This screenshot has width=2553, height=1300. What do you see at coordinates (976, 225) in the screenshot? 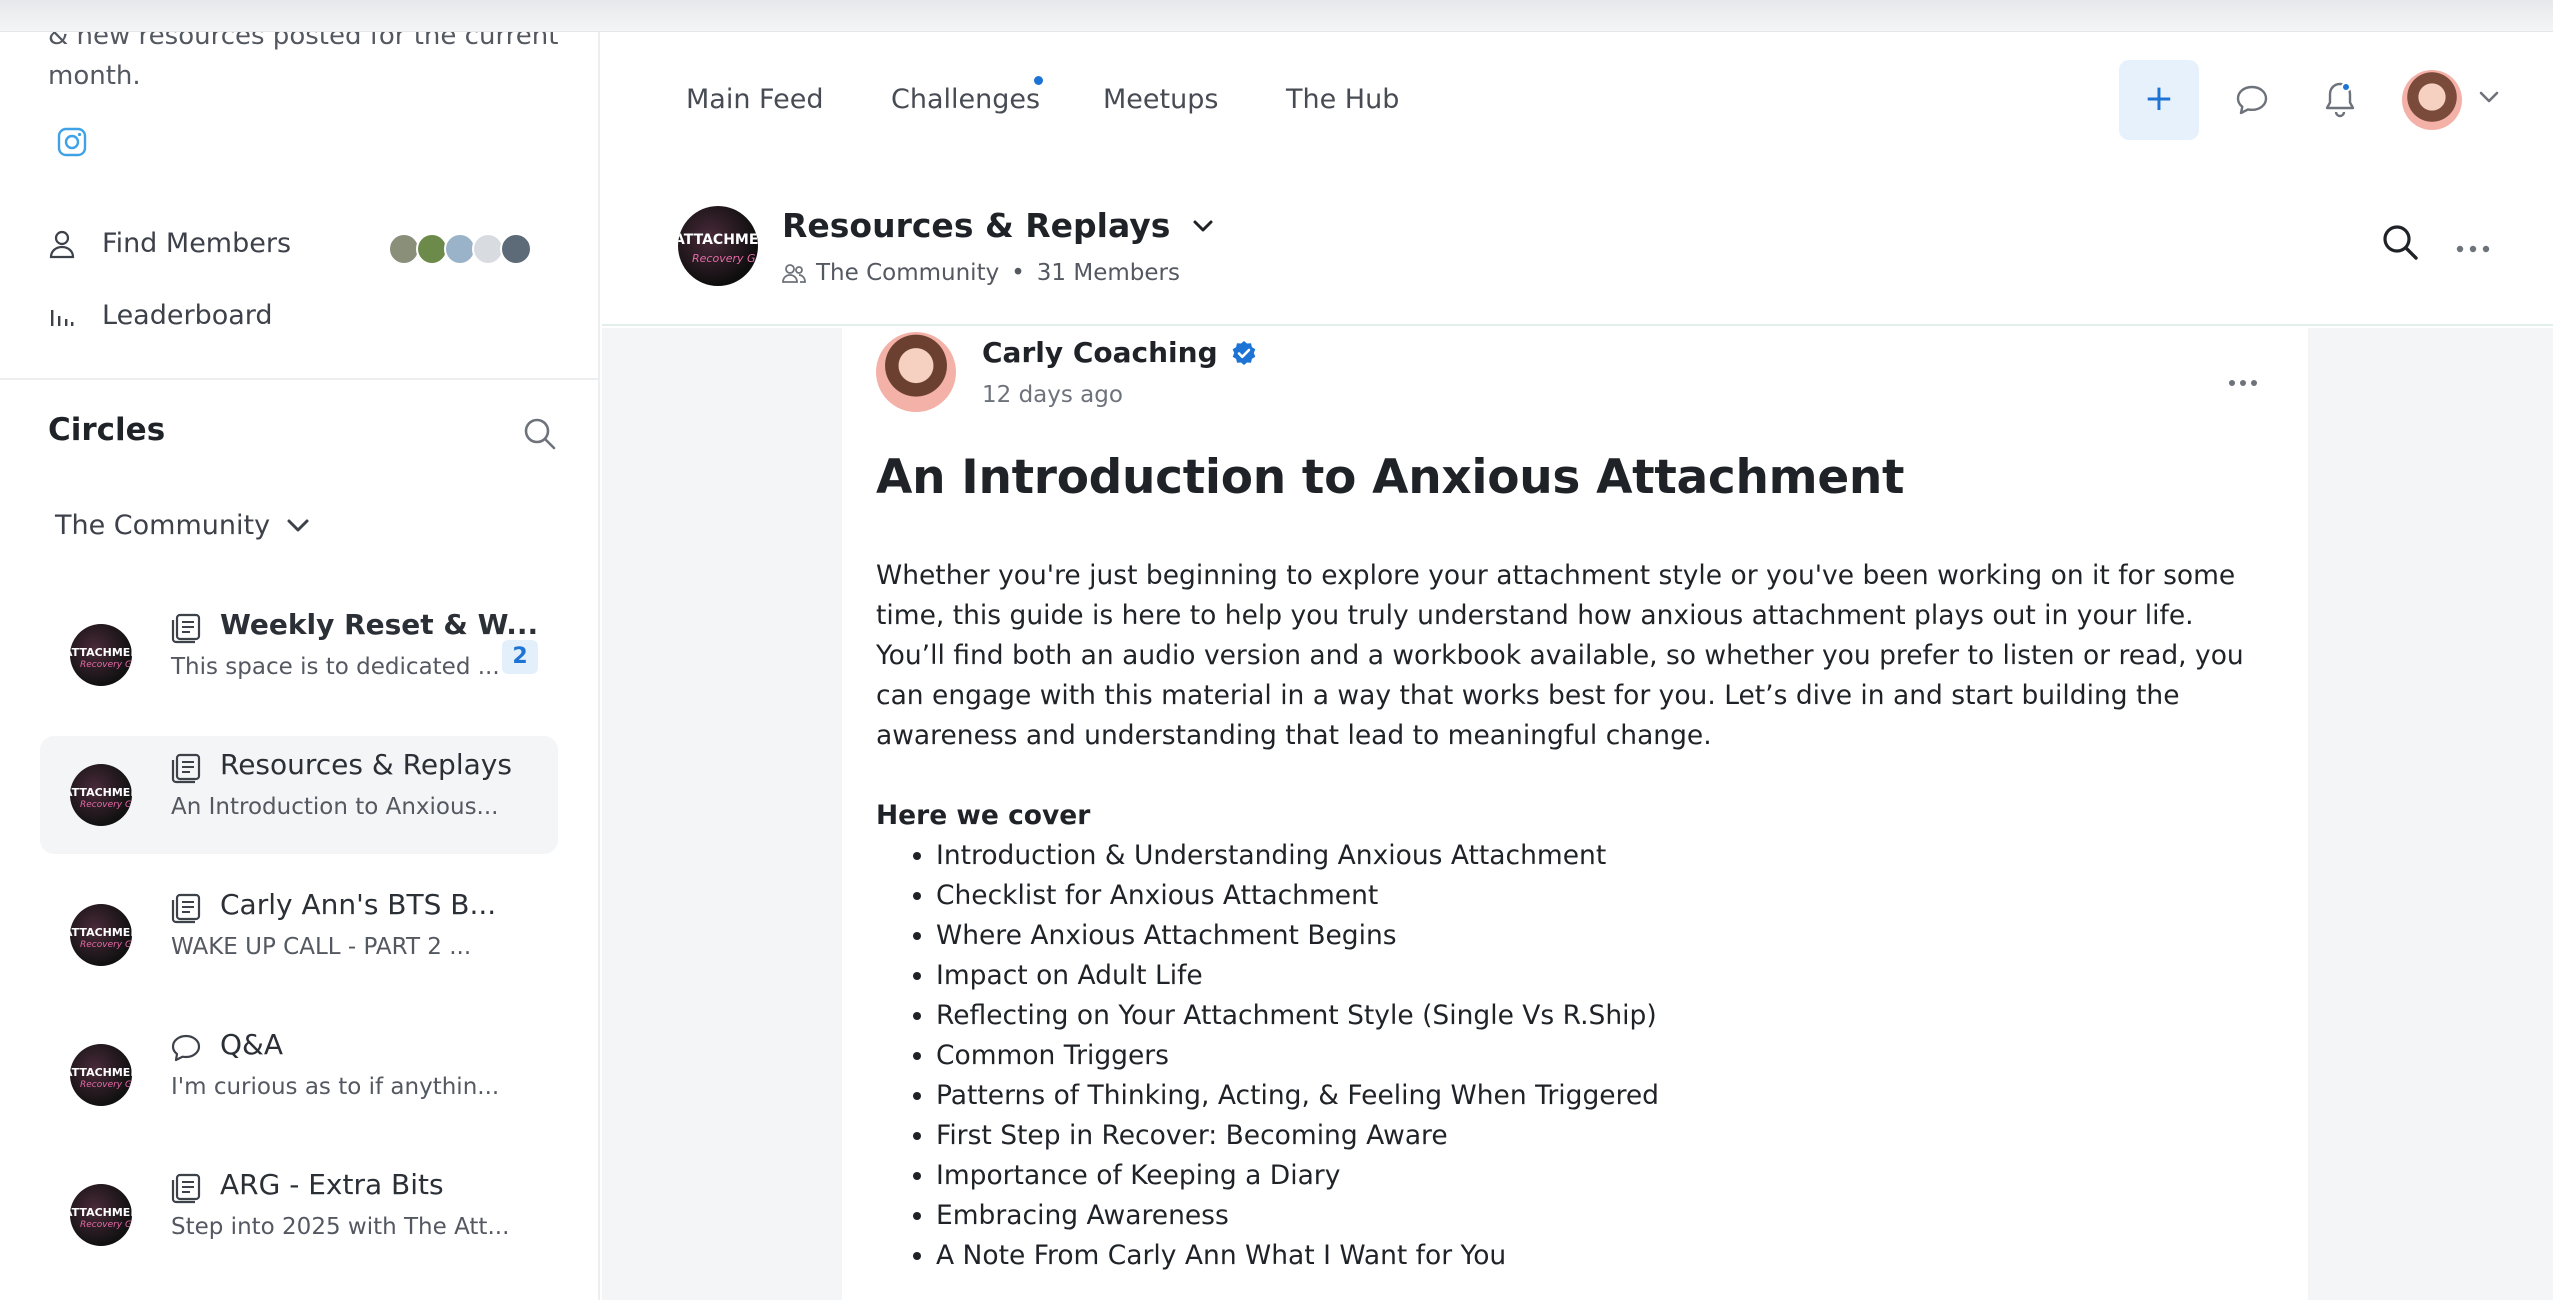
I see `space-title-text: Resources & Replays` at bounding box center [976, 225].